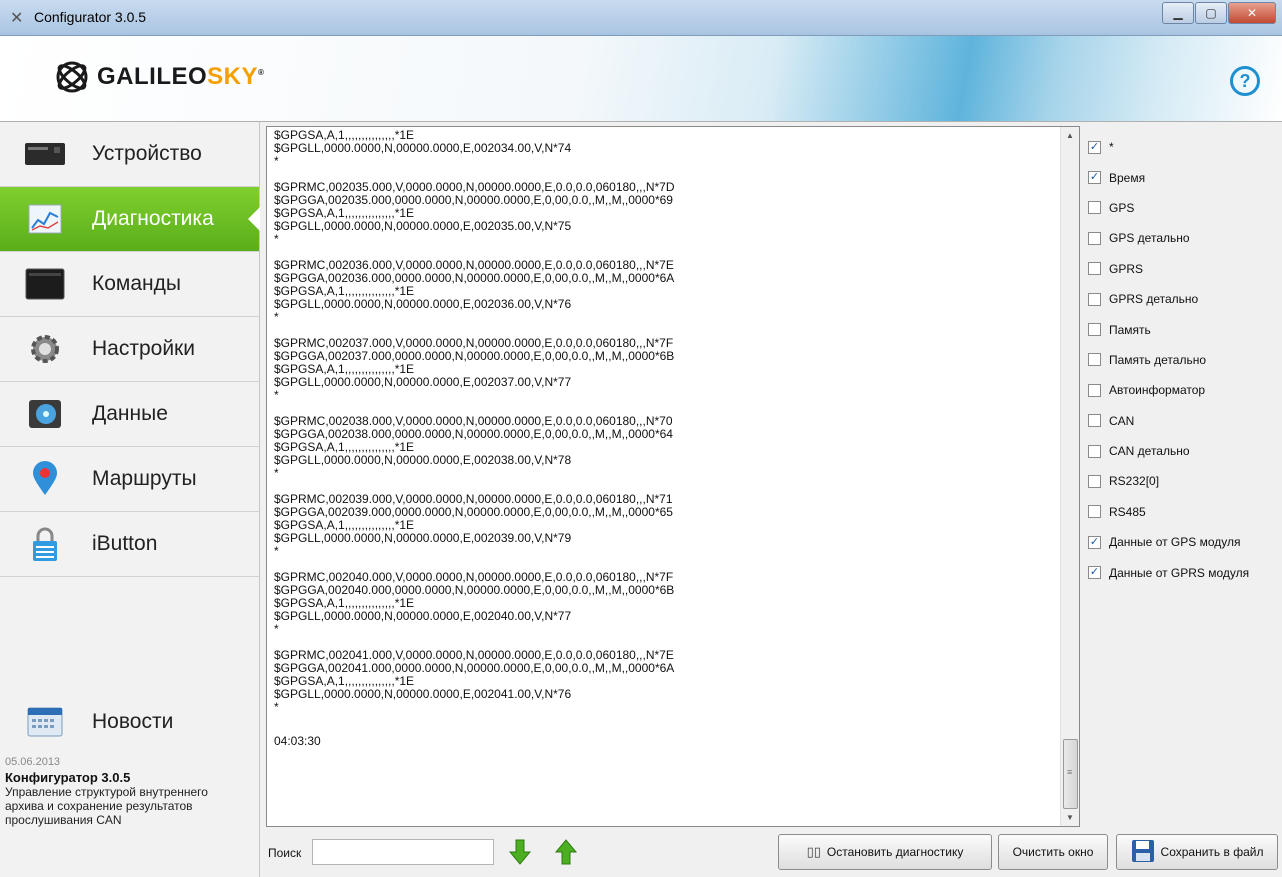 Image resolution: width=1282 pixels, height=877 pixels. What do you see at coordinates (136, 283) in the screenshot?
I see `nav-label: Команды` at bounding box center [136, 283].